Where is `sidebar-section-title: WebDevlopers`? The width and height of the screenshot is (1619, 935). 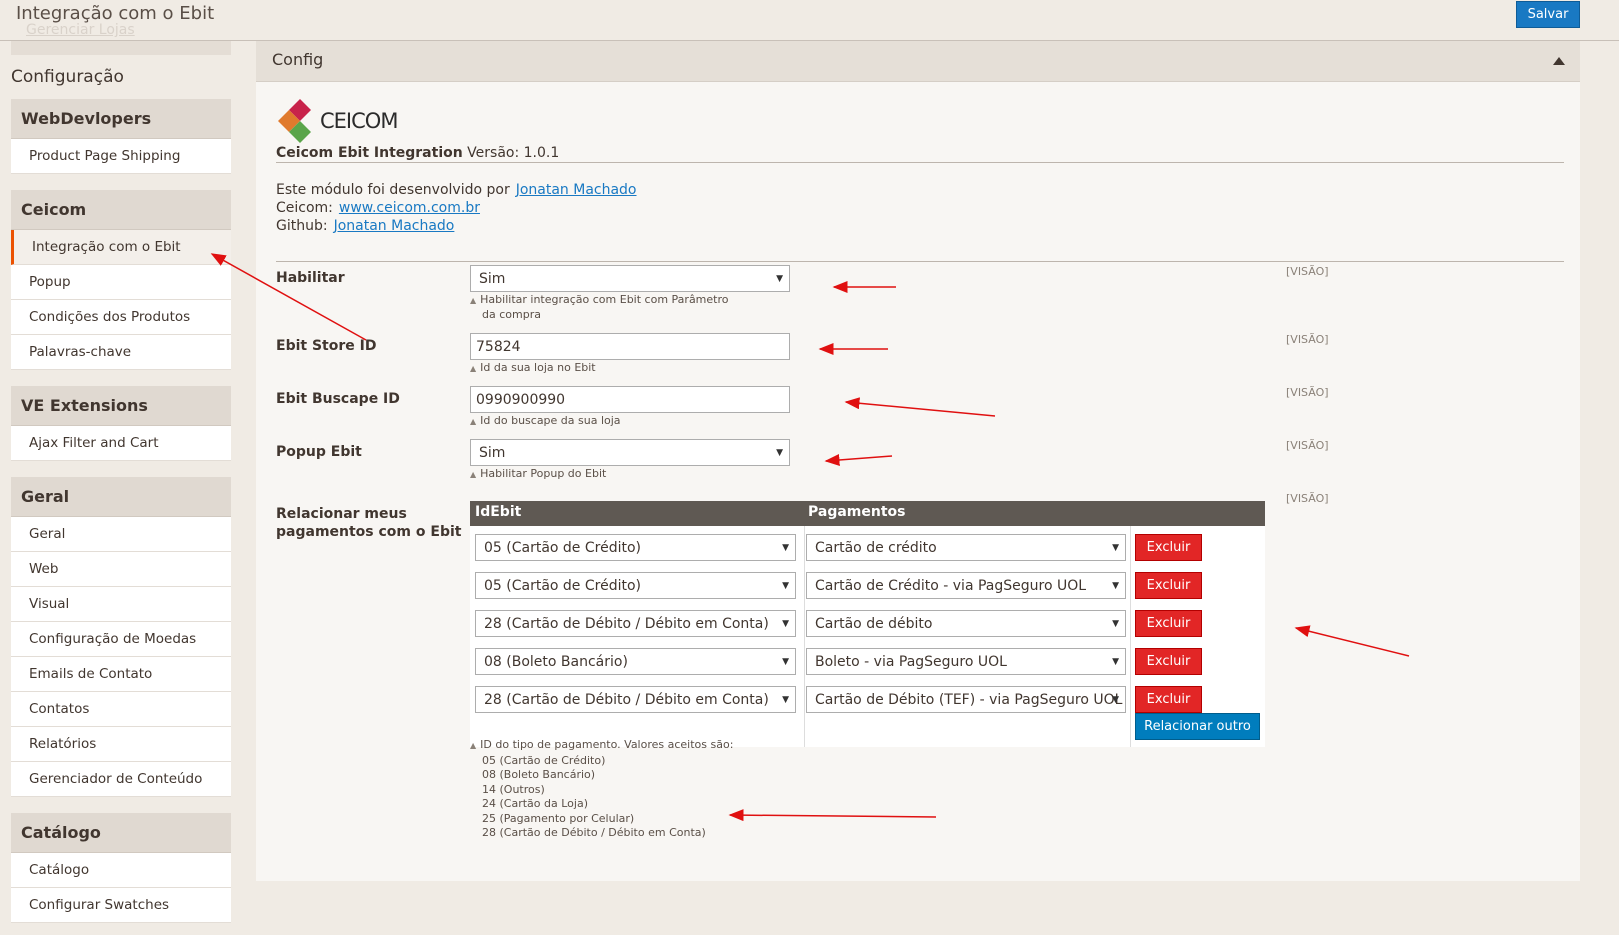
sidebar-section-title: WebDevlopers is located at coordinates (121, 119).